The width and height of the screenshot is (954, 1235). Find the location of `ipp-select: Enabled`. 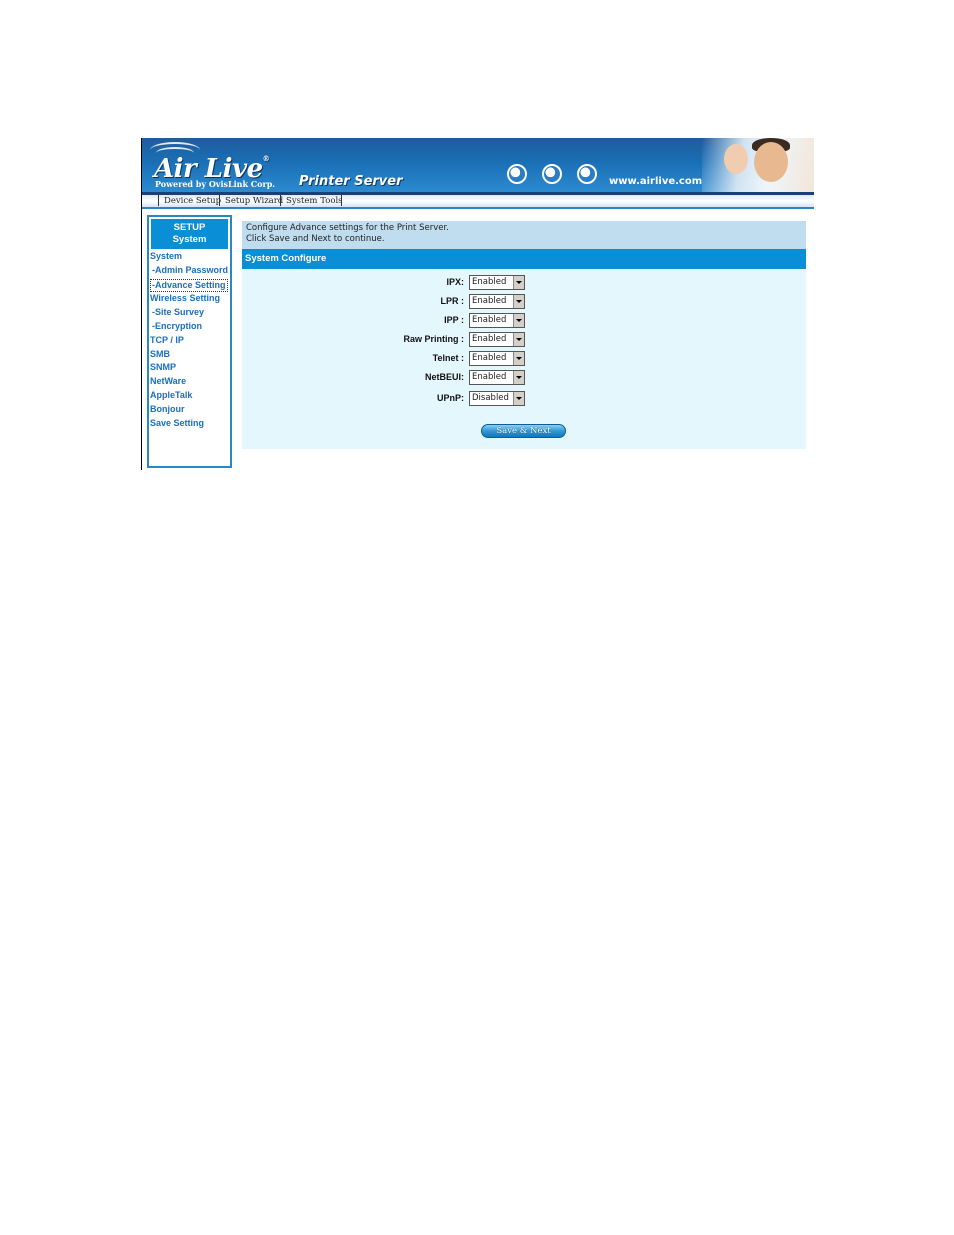

ipp-select: Enabled is located at coordinates (497, 320).